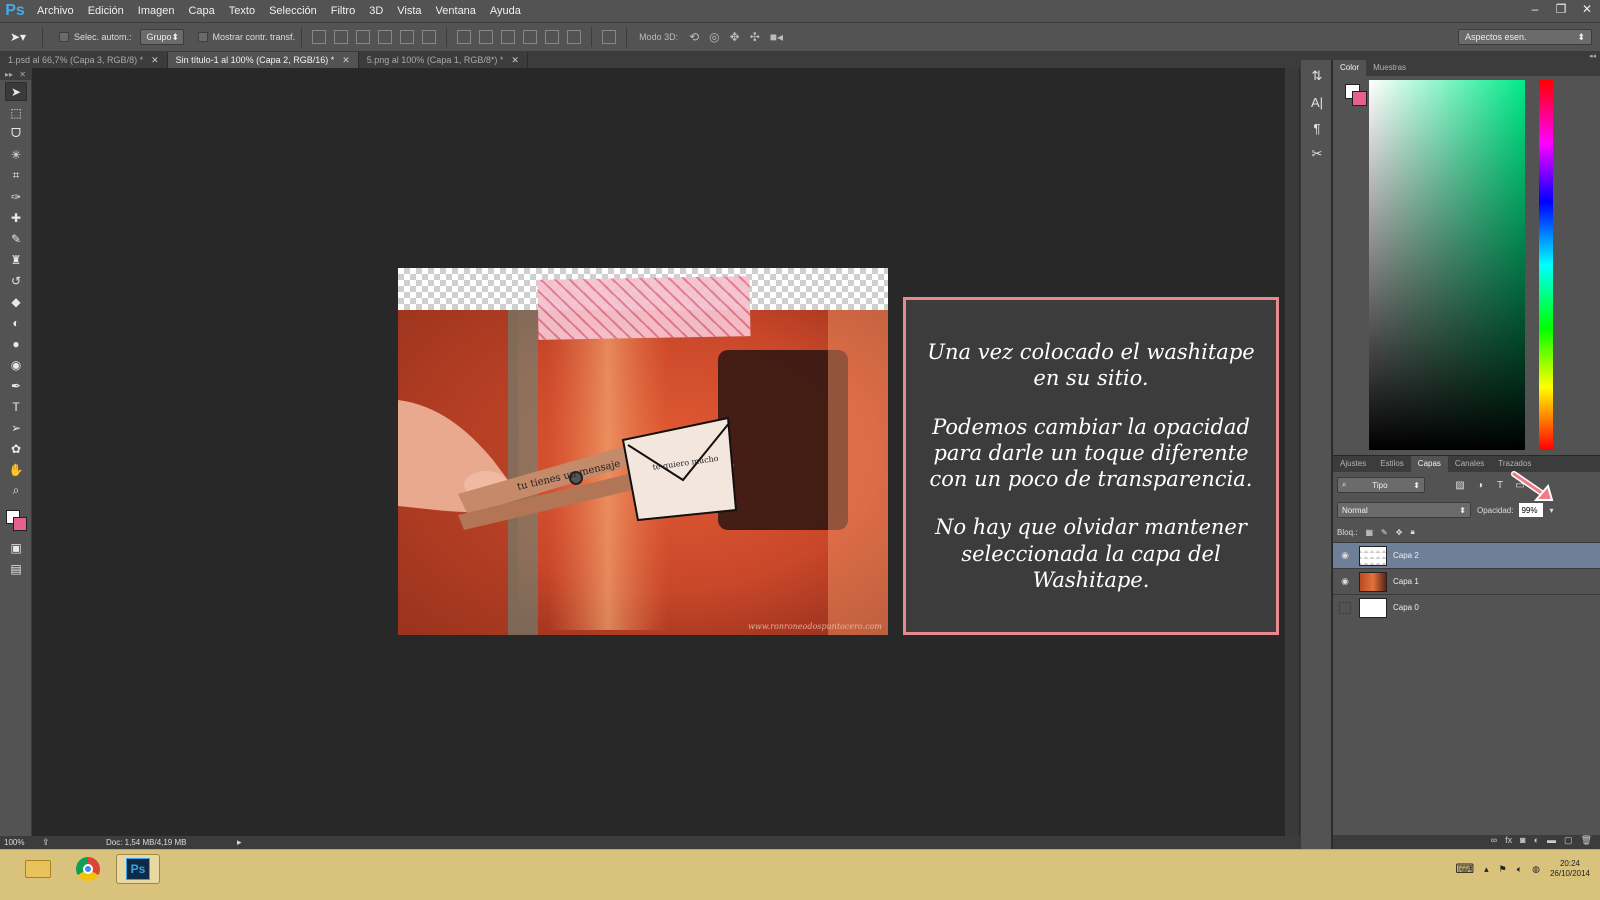 The height and width of the screenshot is (900, 1600). I want to click on menu-vista: Vista, so click(409, 11).